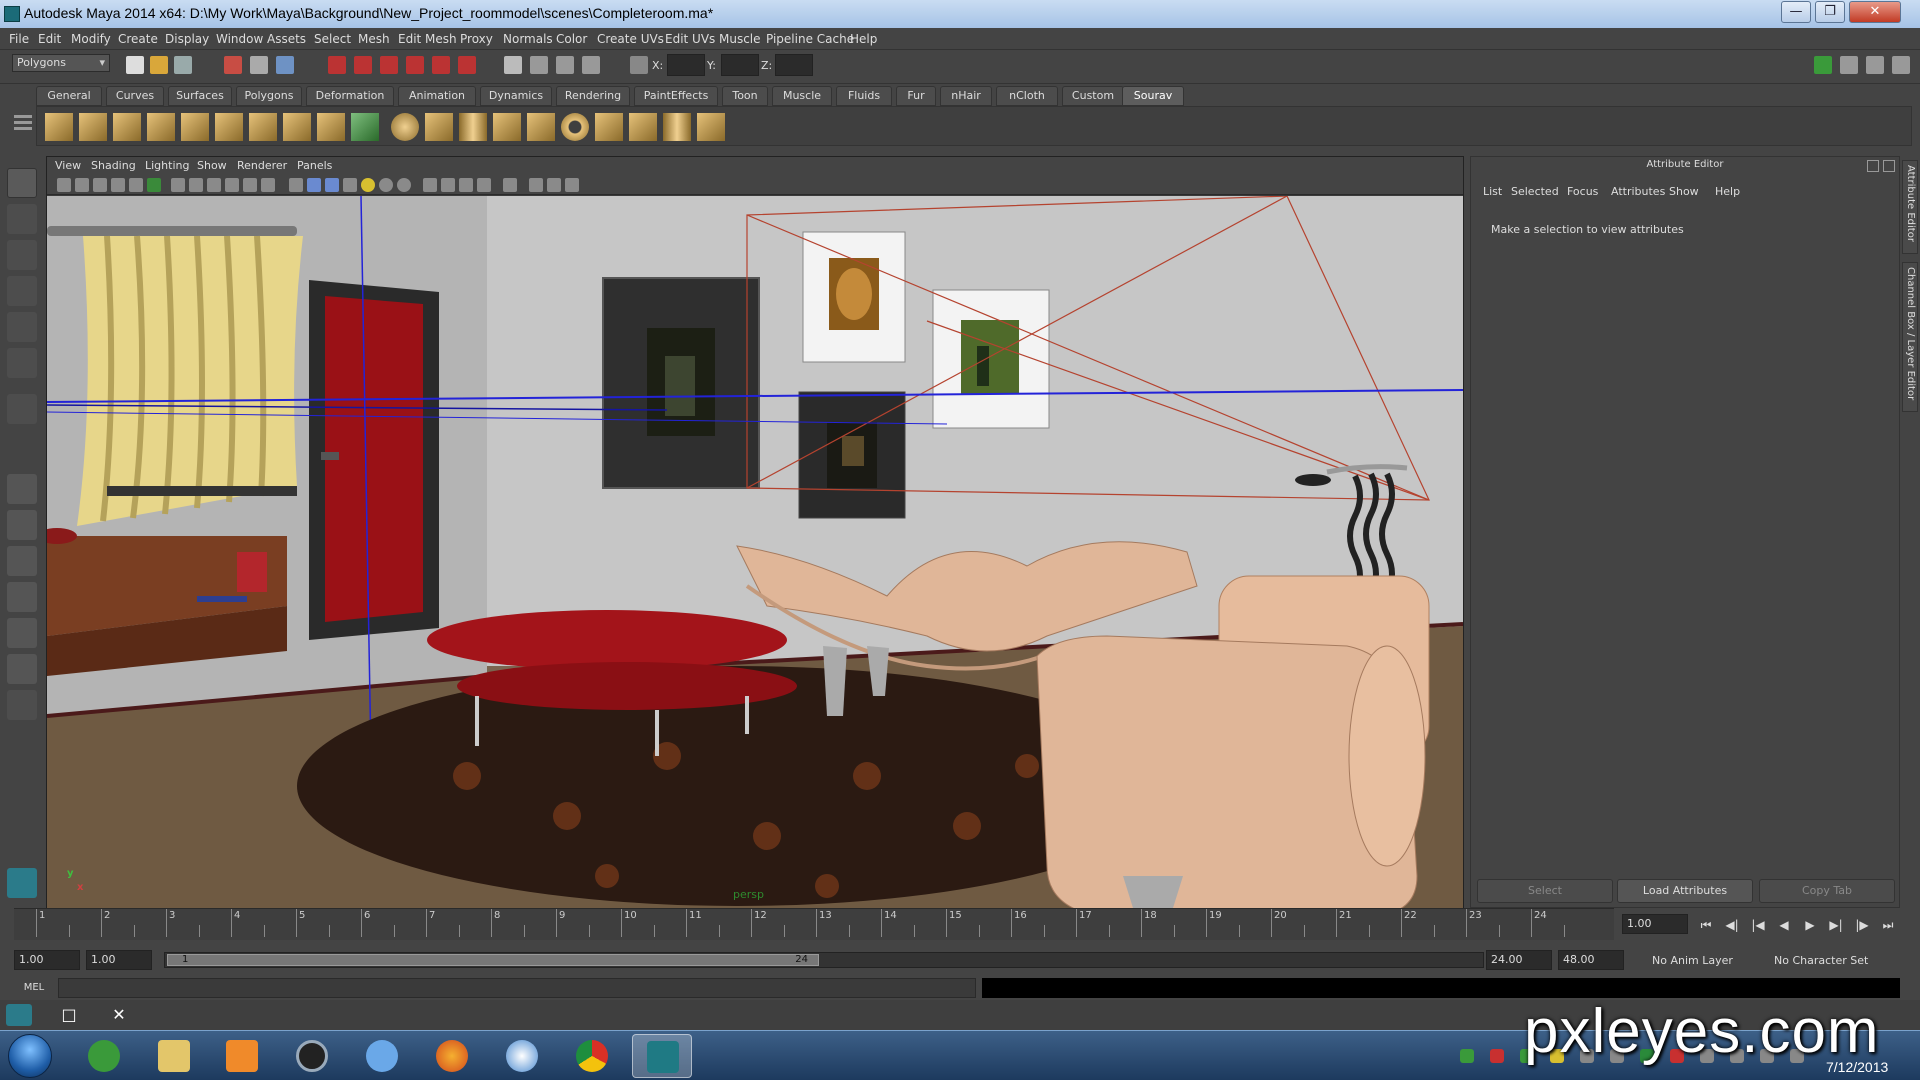  I want to click on maya-app-icon, so click(12, 14).